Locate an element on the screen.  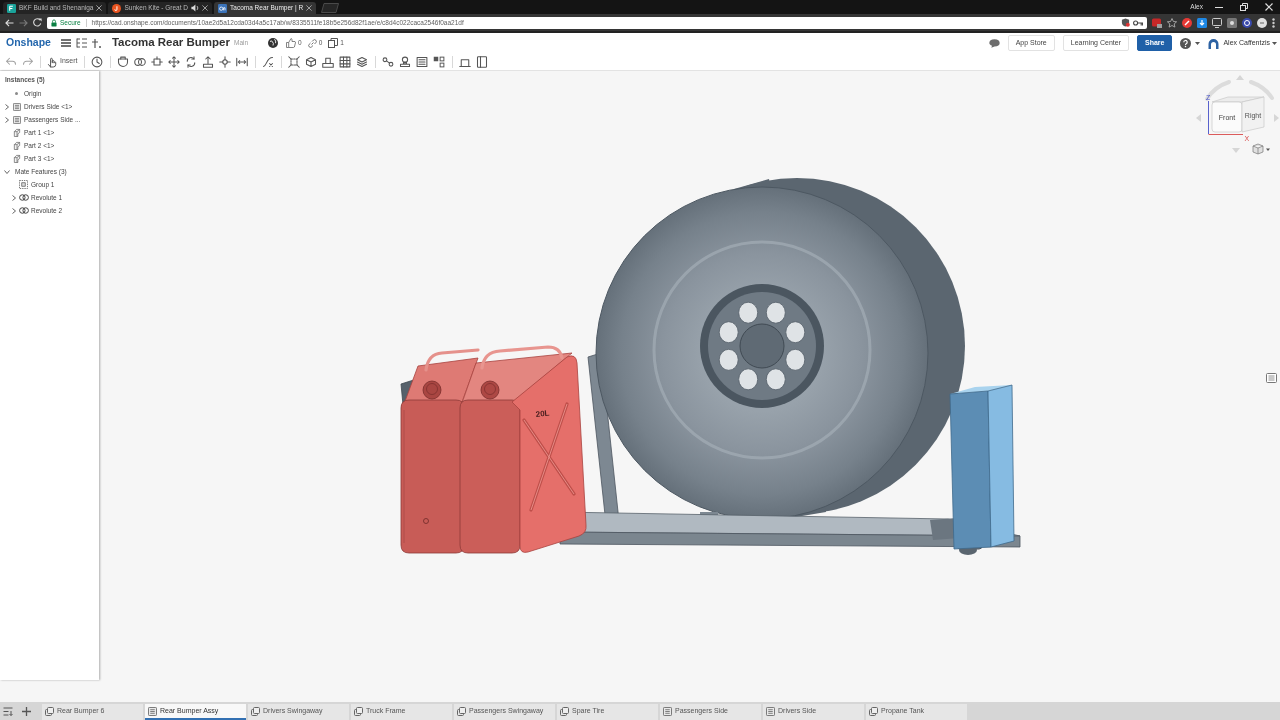
move-arrows-icon is located at coordinates (174, 61).